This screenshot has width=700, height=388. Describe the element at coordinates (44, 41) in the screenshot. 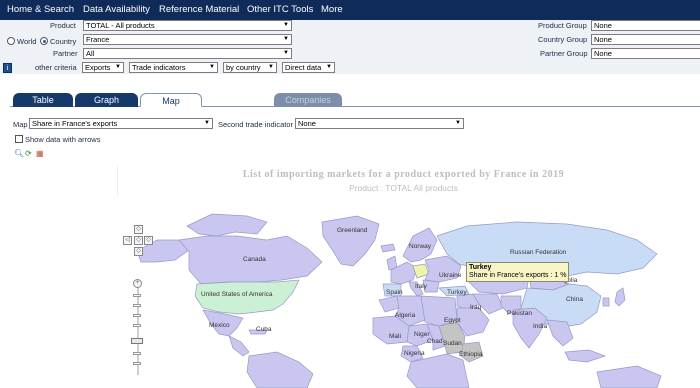

I see `country-radio` at that location.